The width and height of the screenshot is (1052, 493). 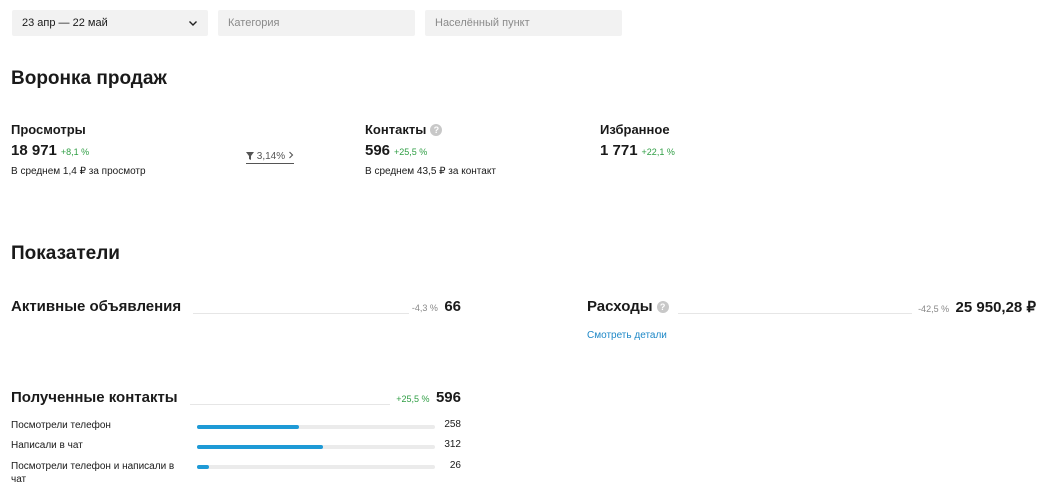 What do you see at coordinates (65, 23) in the screenshot?
I see `period-select-value: 23 апр — 22 май` at bounding box center [65, 23].